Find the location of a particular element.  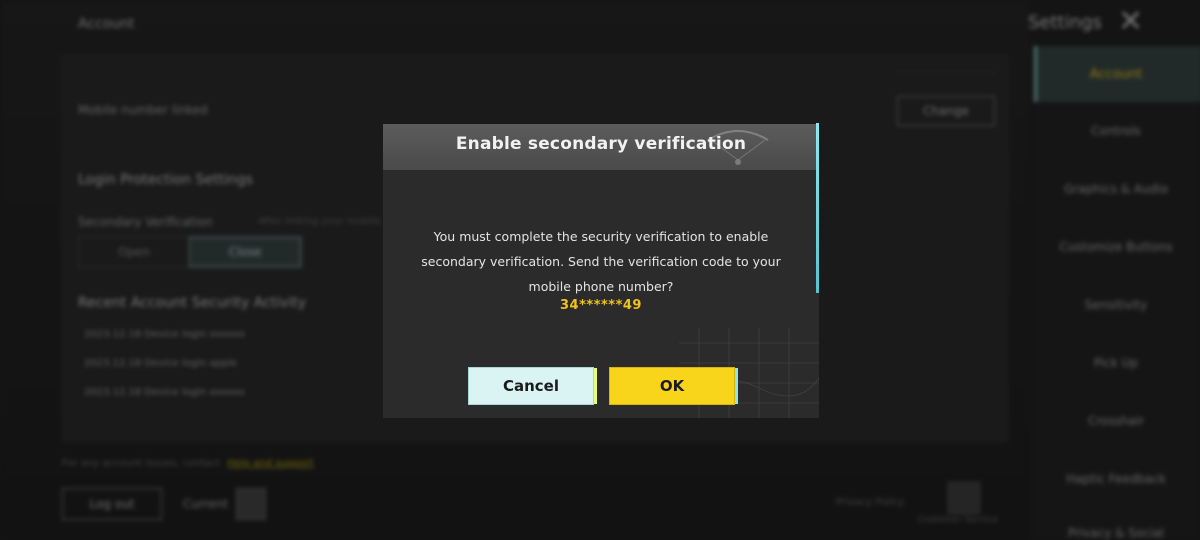

ok-button-label: OK is located at coordinates (672, 386).